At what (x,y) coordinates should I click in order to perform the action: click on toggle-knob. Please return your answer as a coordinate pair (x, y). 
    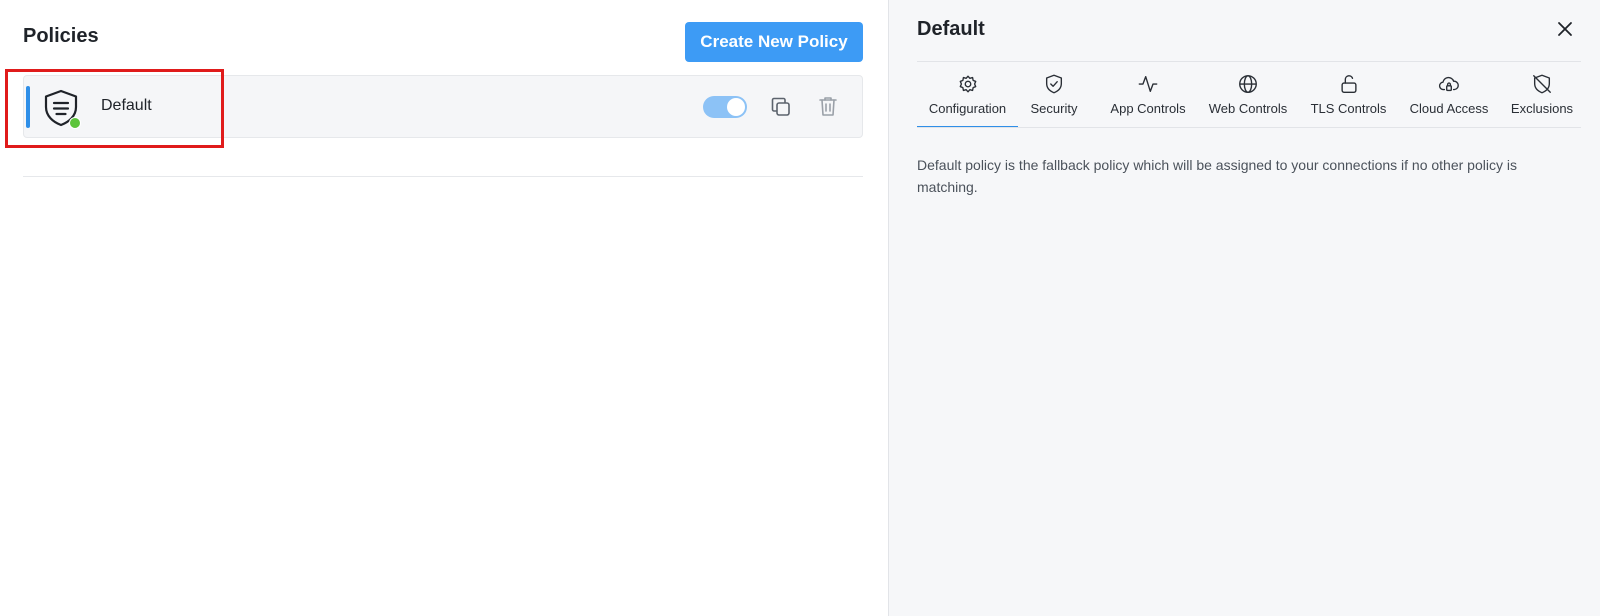
    Looking at the image, I should click on (736, 107).